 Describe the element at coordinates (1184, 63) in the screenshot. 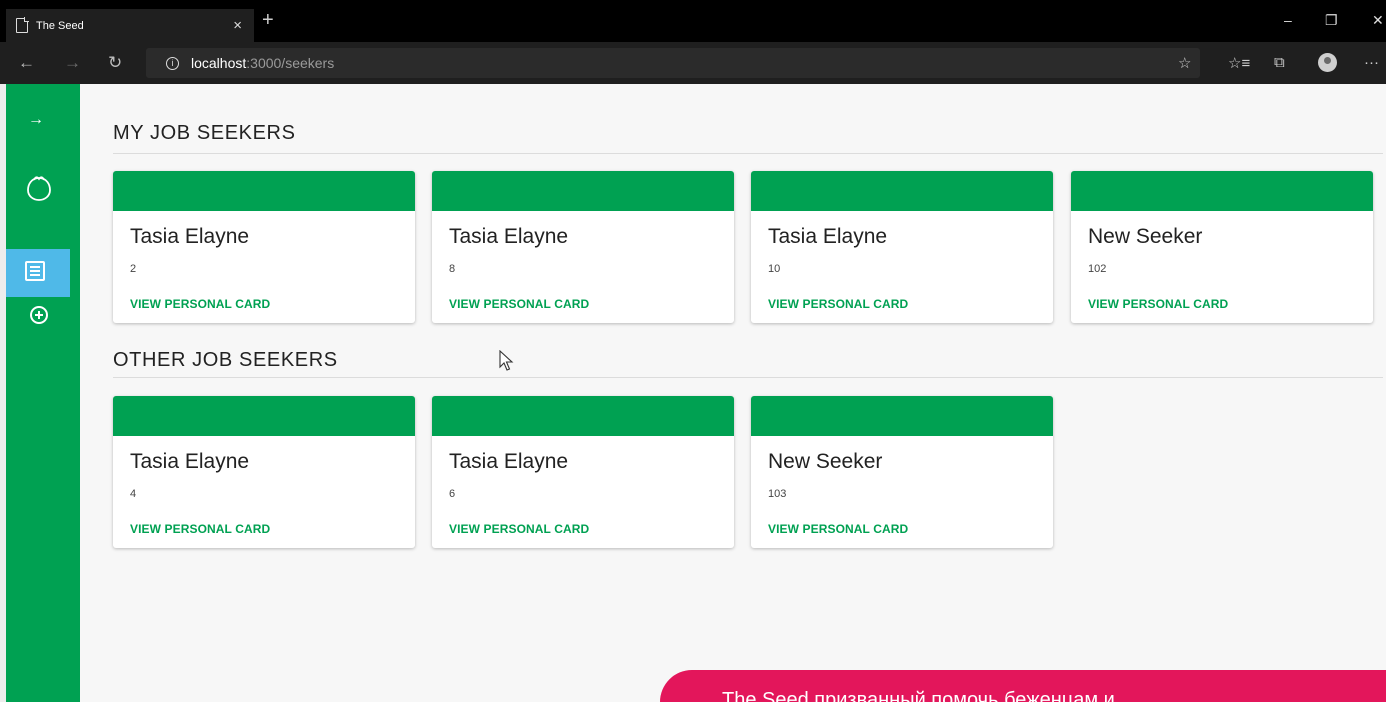

I see `star-icon: ☆` at that location.